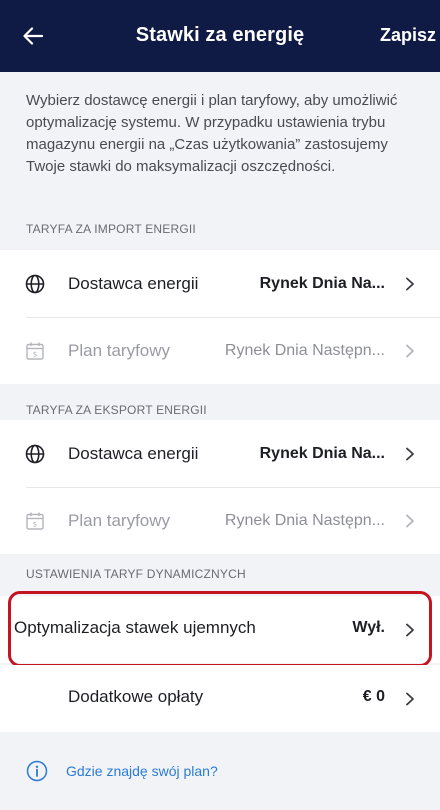 The width and height of the screenshot is (440, 810). I want to click on info-icon, so click(37, 771).